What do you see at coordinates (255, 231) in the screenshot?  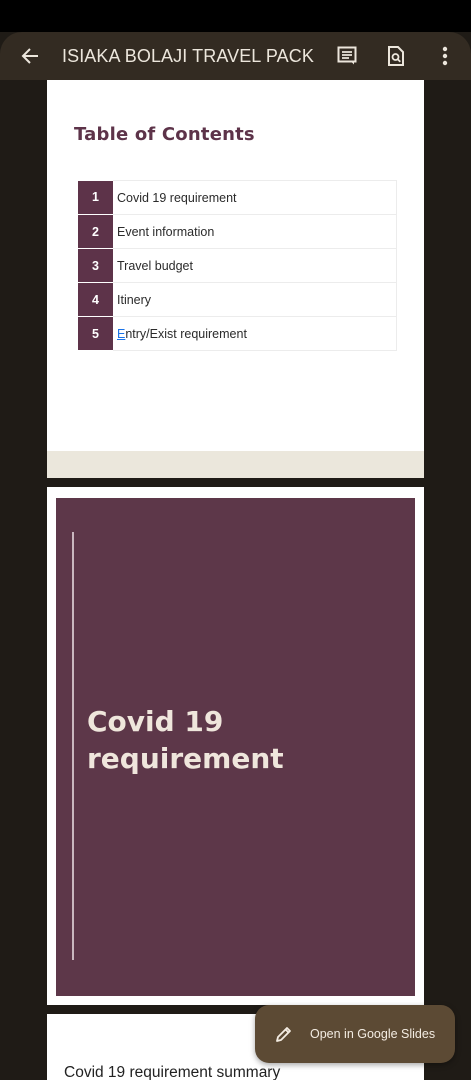 I see `toc-label: Event information` at bounding box center [255, 231].